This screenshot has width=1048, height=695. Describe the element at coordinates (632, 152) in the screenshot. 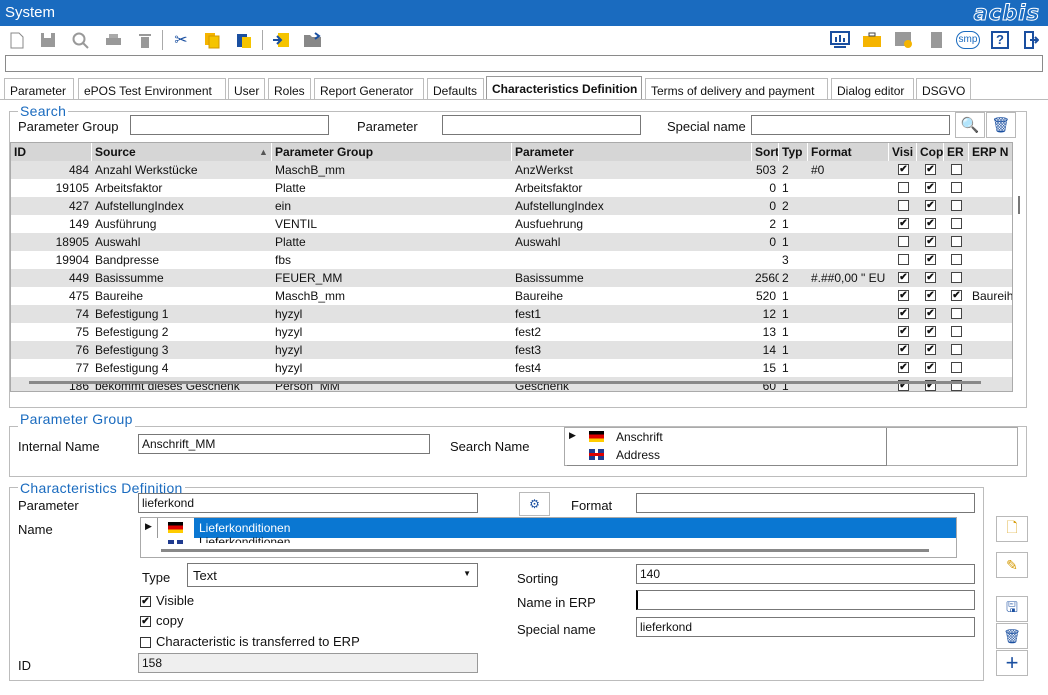

I see `col-header-parameter: Parameter` at that location.